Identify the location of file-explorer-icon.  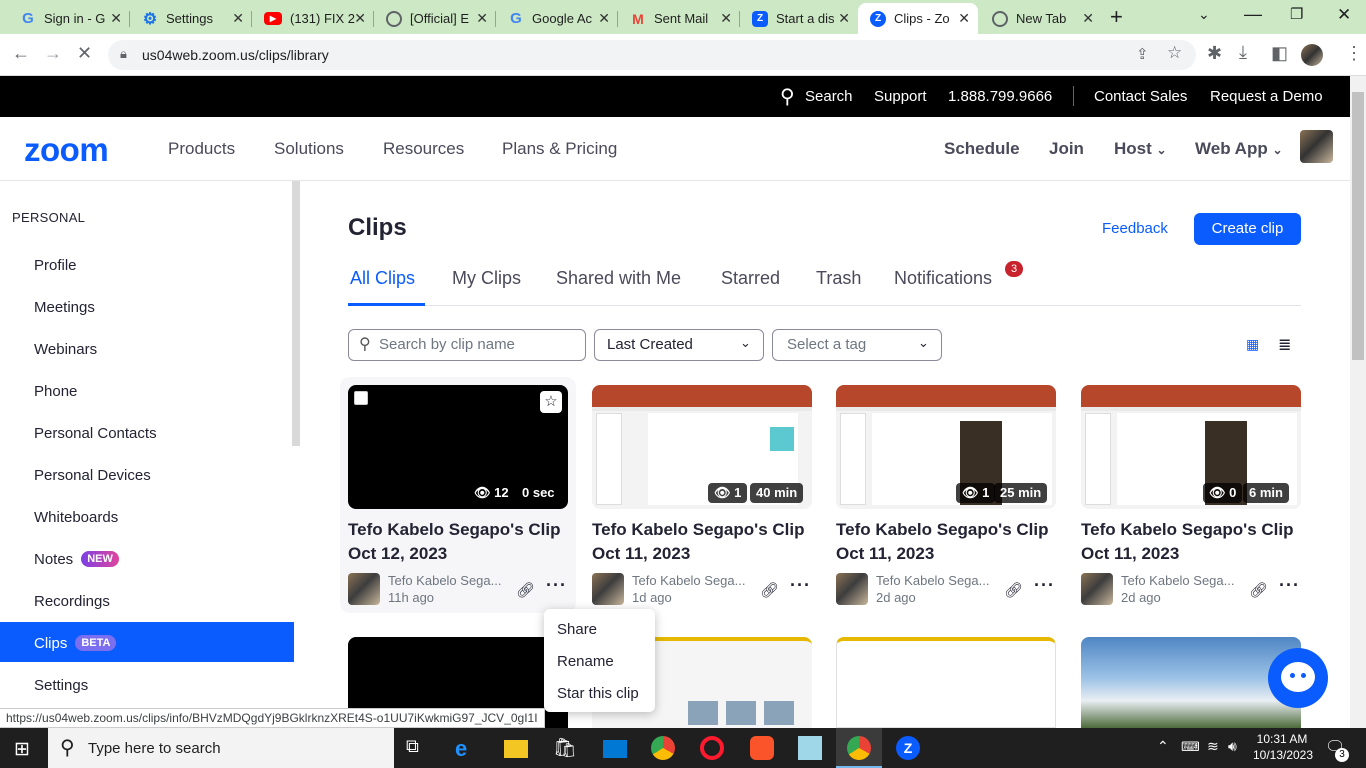
(516, 749).